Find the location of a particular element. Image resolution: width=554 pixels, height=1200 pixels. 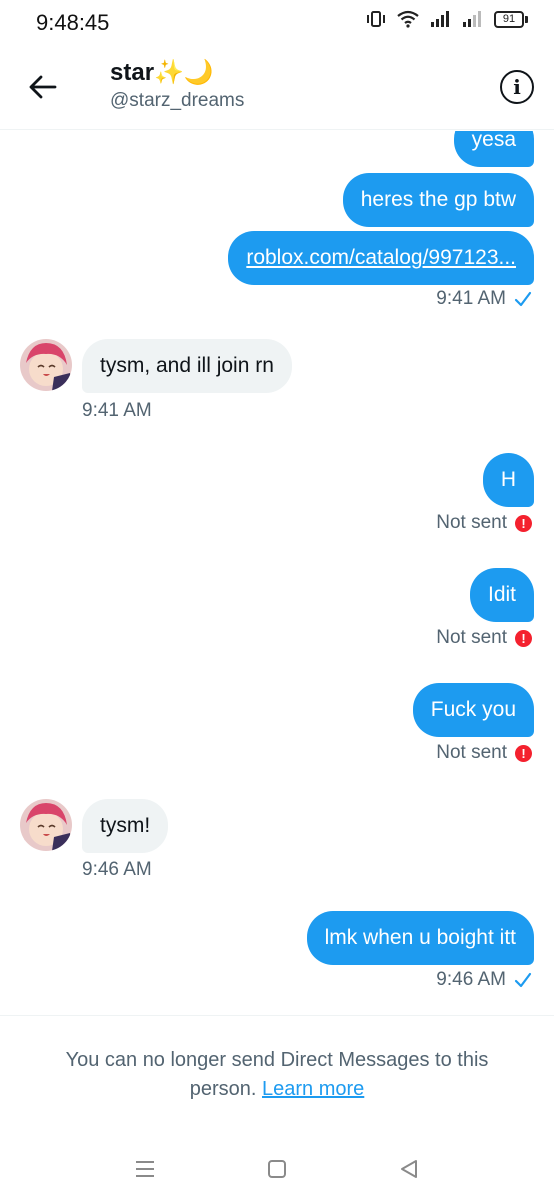

message-bubble-outgoing: heres the gp btw is located at coordinates (438, 200).